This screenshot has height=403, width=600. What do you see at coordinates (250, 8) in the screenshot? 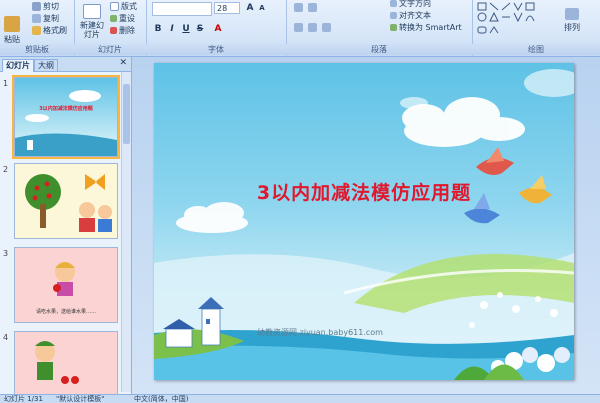
I see `grow-font-icon: A` at bounding box center [250, 8].